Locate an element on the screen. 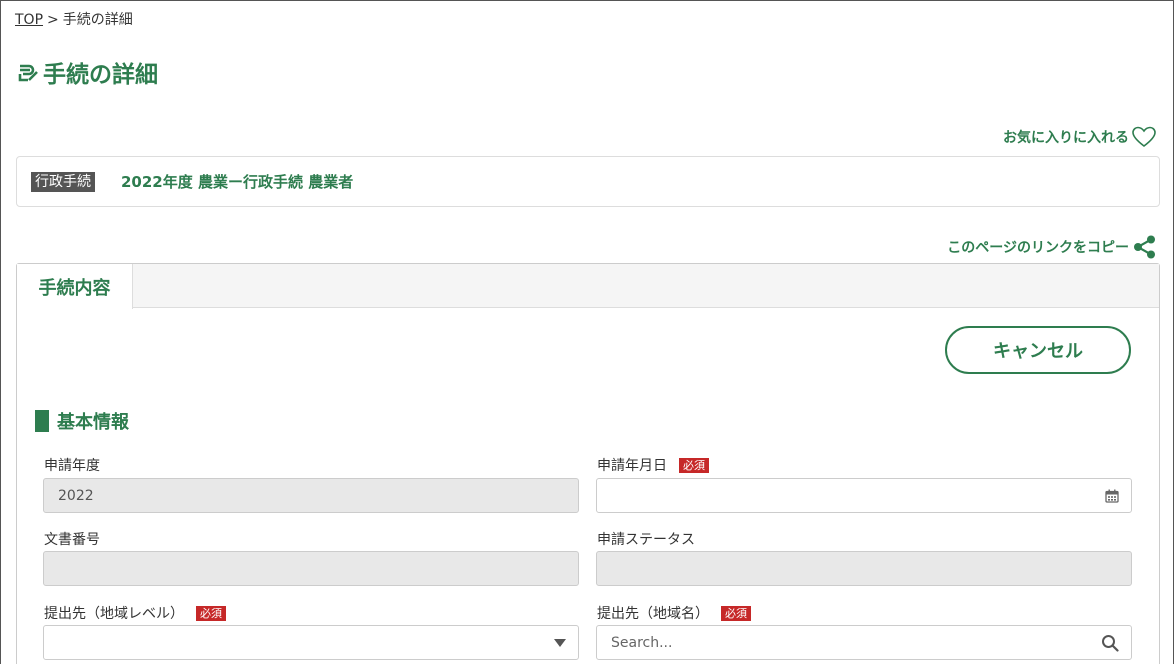  share-icon is located at coordinates (1144, 247).